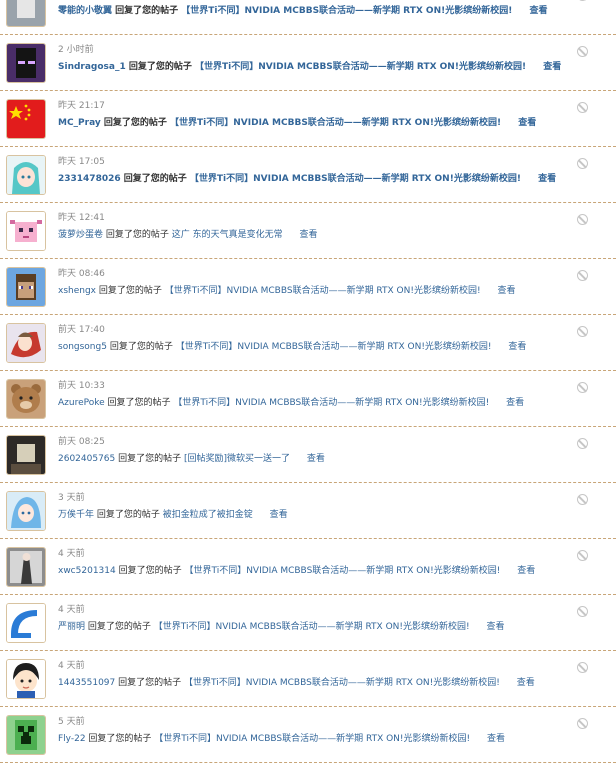 The height and width of the screenshot is (763, 616). I want to click on notification-time: 前天 17:40, so click(81, 330).